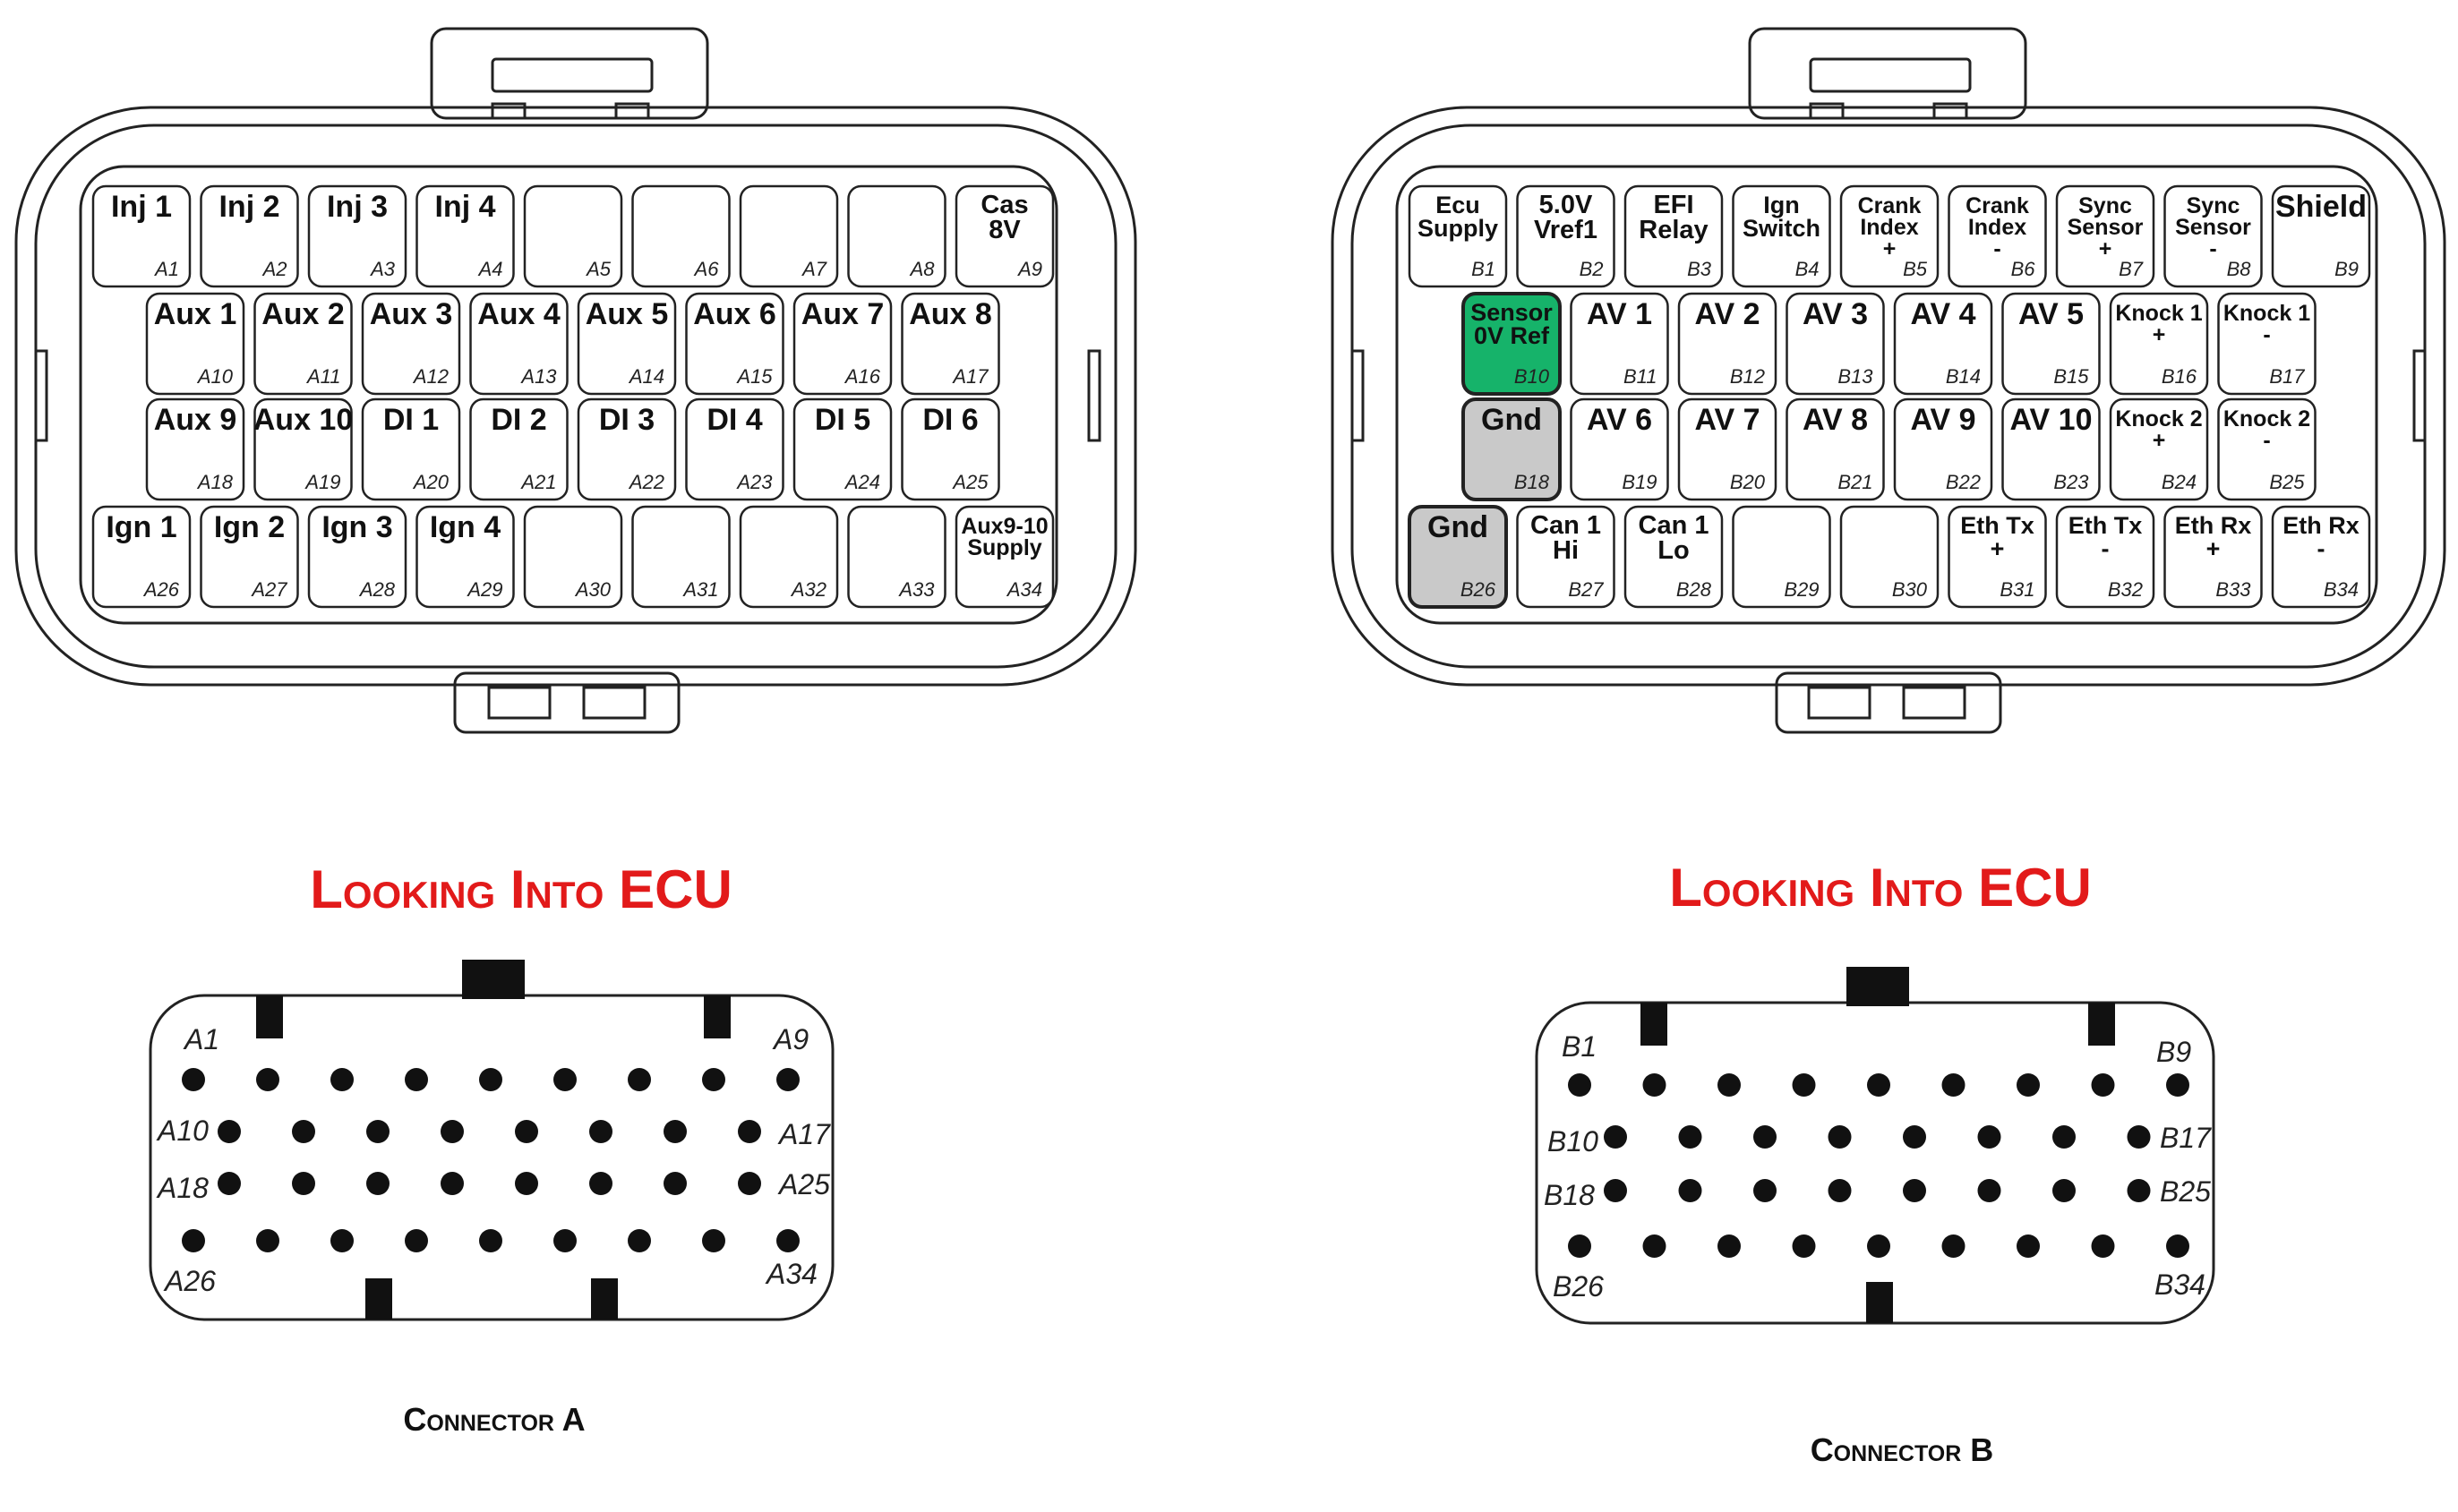 The width and height of the screenshot is (2458, 1512). Describe the element at coordinates (356, 527) in the screenshot. I see `pin-function-label: Ign 3` at that location.